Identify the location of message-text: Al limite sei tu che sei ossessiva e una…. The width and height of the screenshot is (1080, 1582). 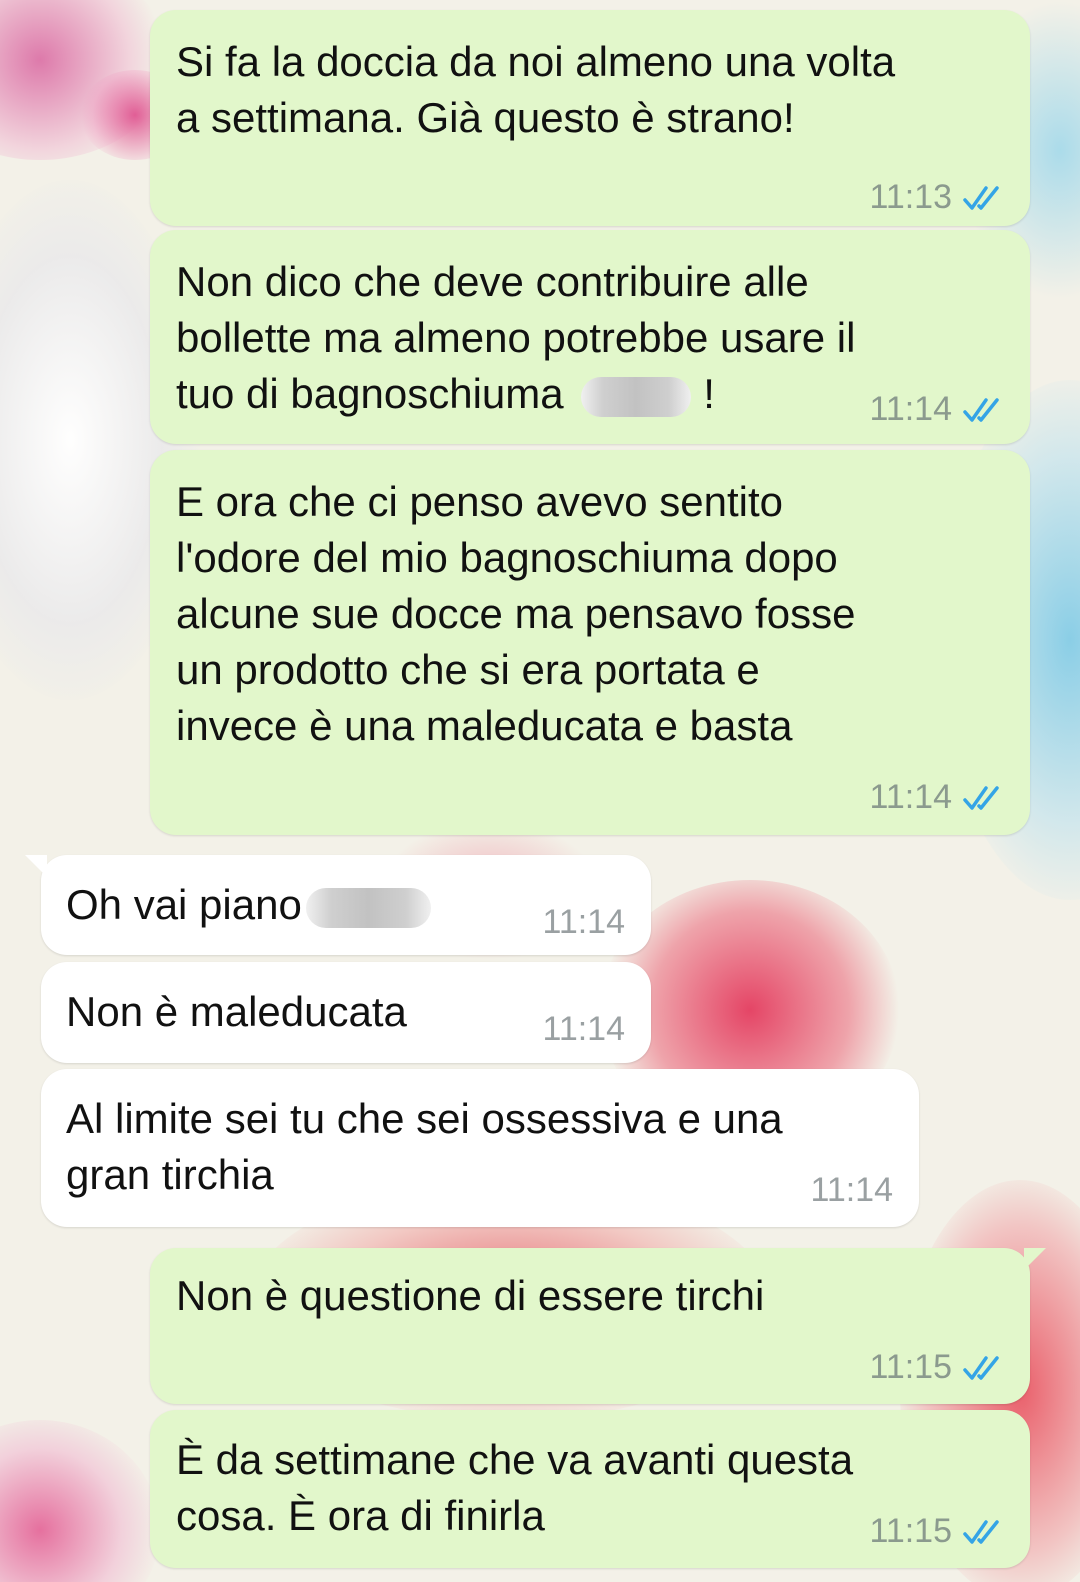
(424, 1146).